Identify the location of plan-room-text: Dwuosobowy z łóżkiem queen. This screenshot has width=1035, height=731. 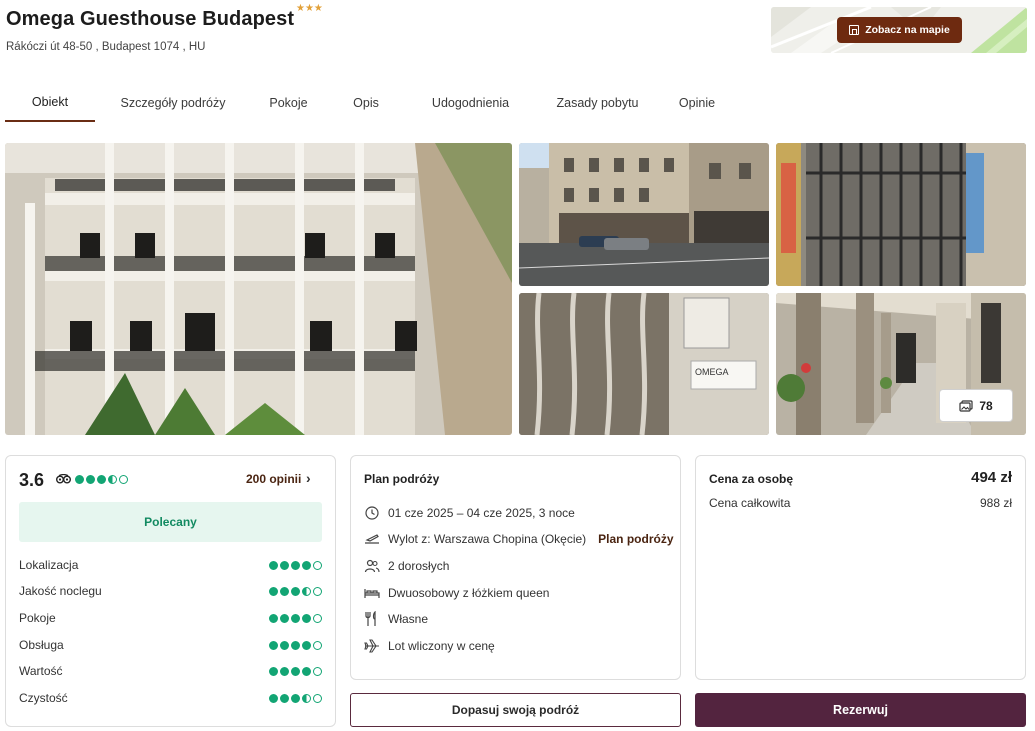
(469, 593).